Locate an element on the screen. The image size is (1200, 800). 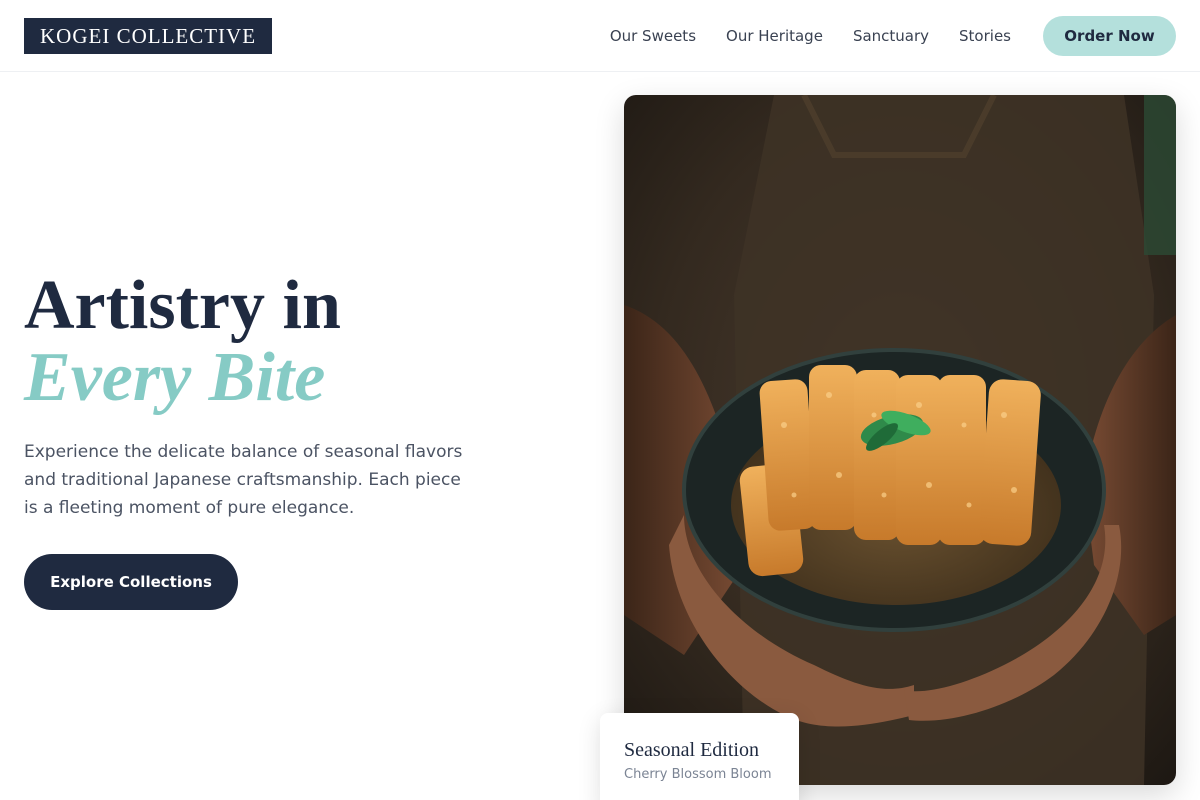
hero-title: Artistry in Every Bite is located at coordinates (182, 342).